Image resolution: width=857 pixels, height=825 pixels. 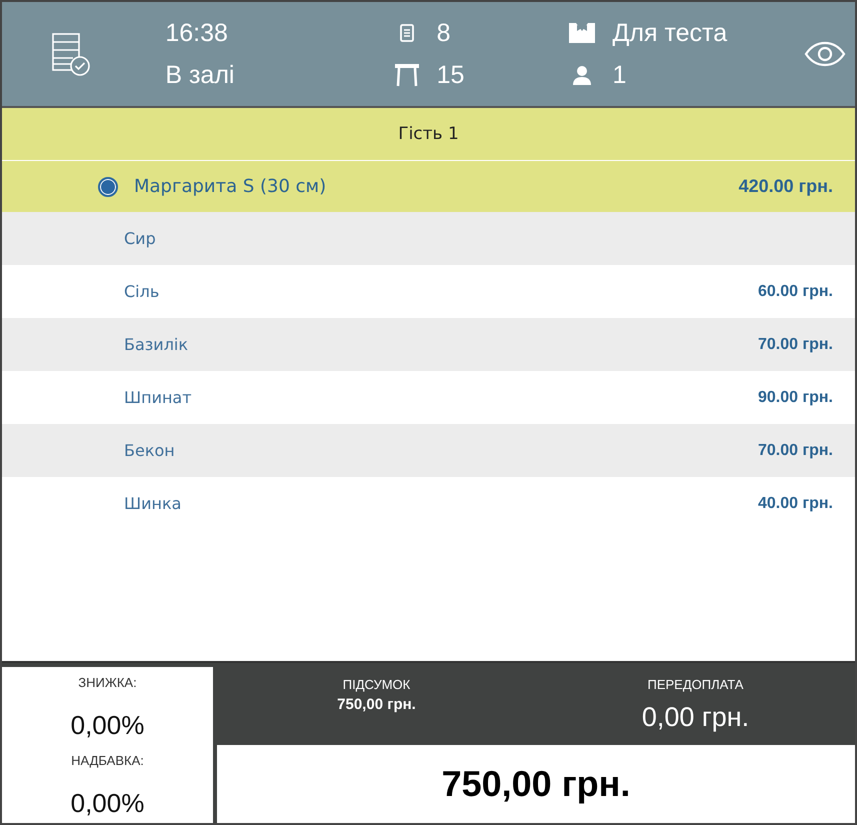 What do you see at coordinates (428, 450) in the screenshot?
I see `modifier-row: Бекон 70.00 грн.` at bounding box center [428, 450].